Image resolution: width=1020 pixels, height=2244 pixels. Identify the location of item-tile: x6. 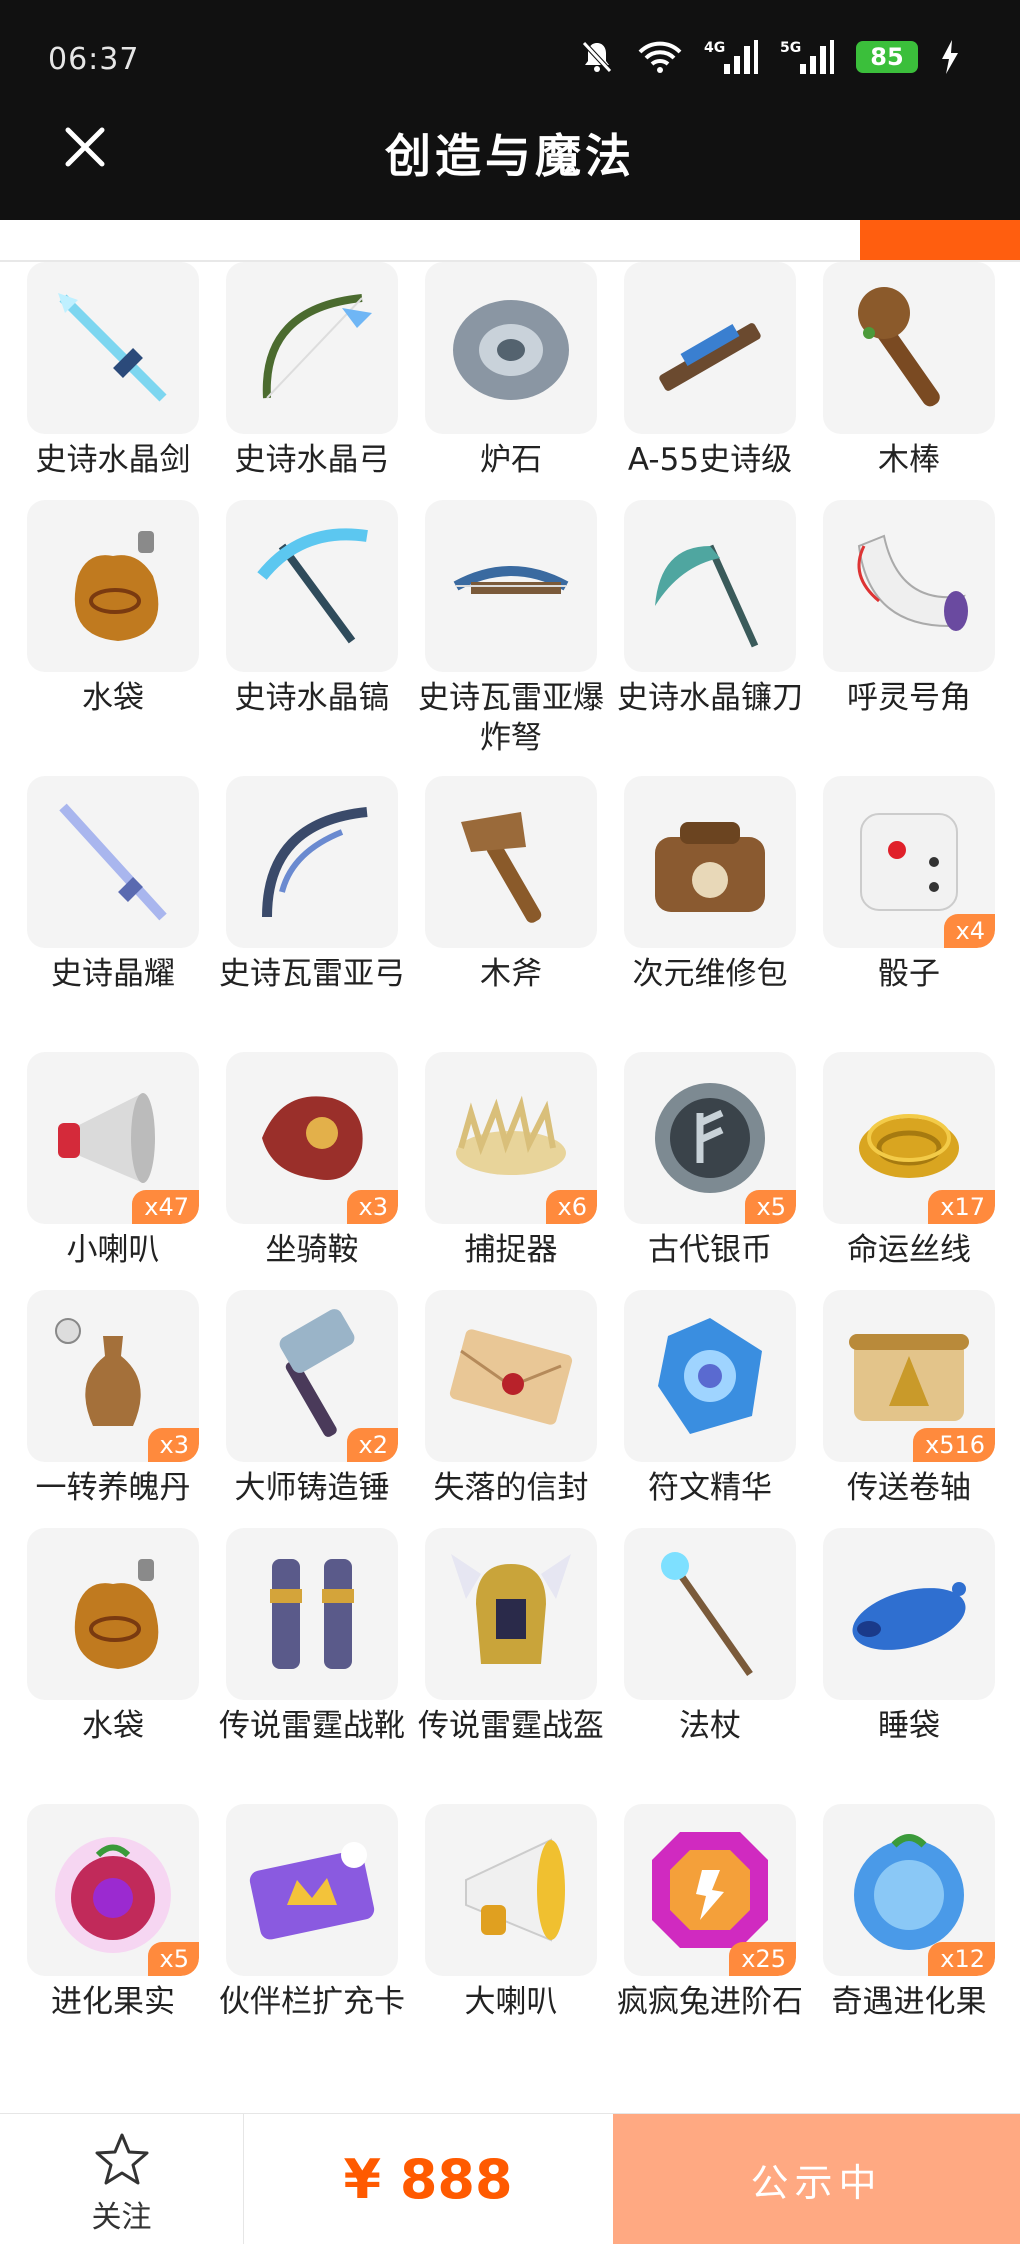
(511, 1138).